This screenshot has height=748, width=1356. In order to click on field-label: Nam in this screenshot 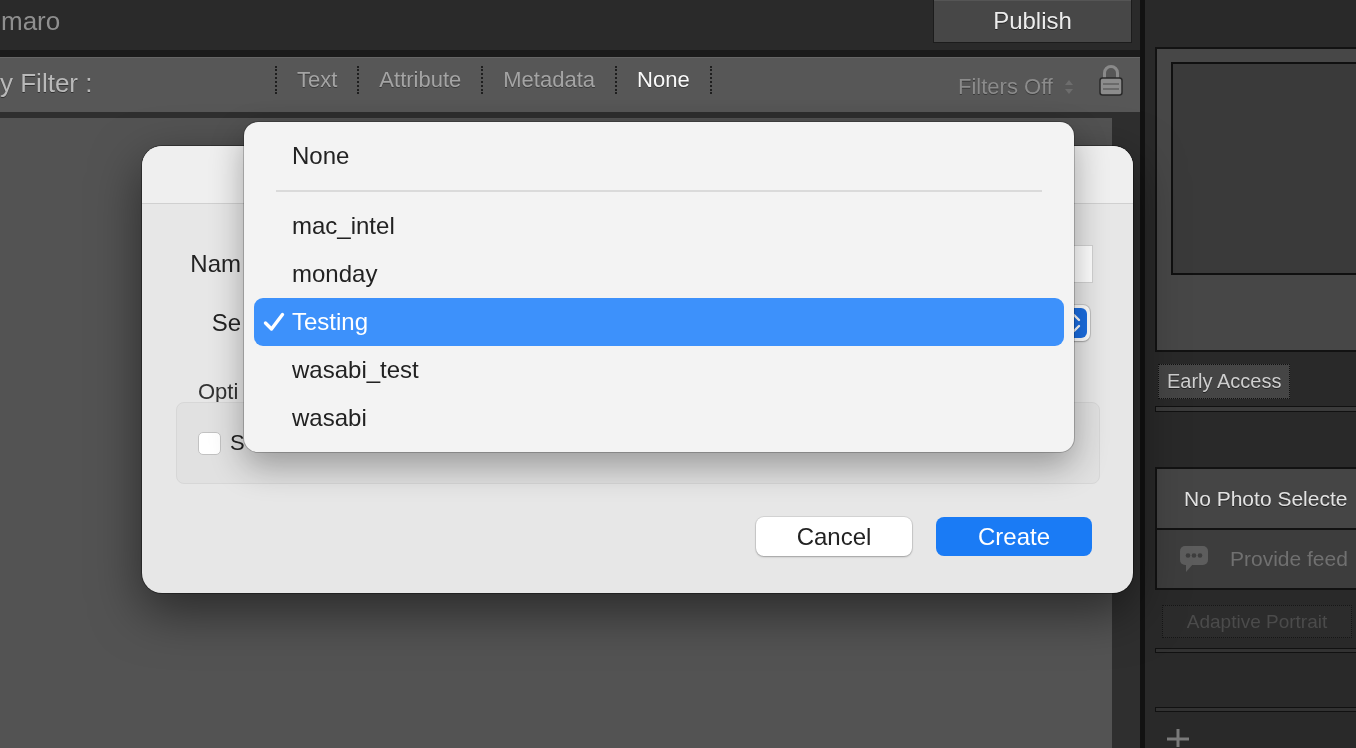, I will do `click(215, 264)`.